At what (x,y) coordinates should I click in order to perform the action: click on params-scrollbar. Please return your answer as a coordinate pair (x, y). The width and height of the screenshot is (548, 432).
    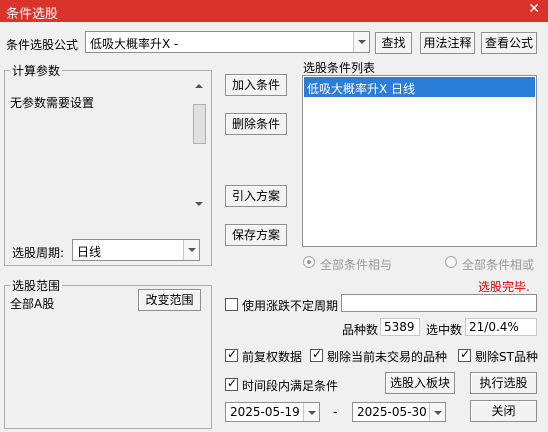
    Looking at the image, I should click on (199, 146).